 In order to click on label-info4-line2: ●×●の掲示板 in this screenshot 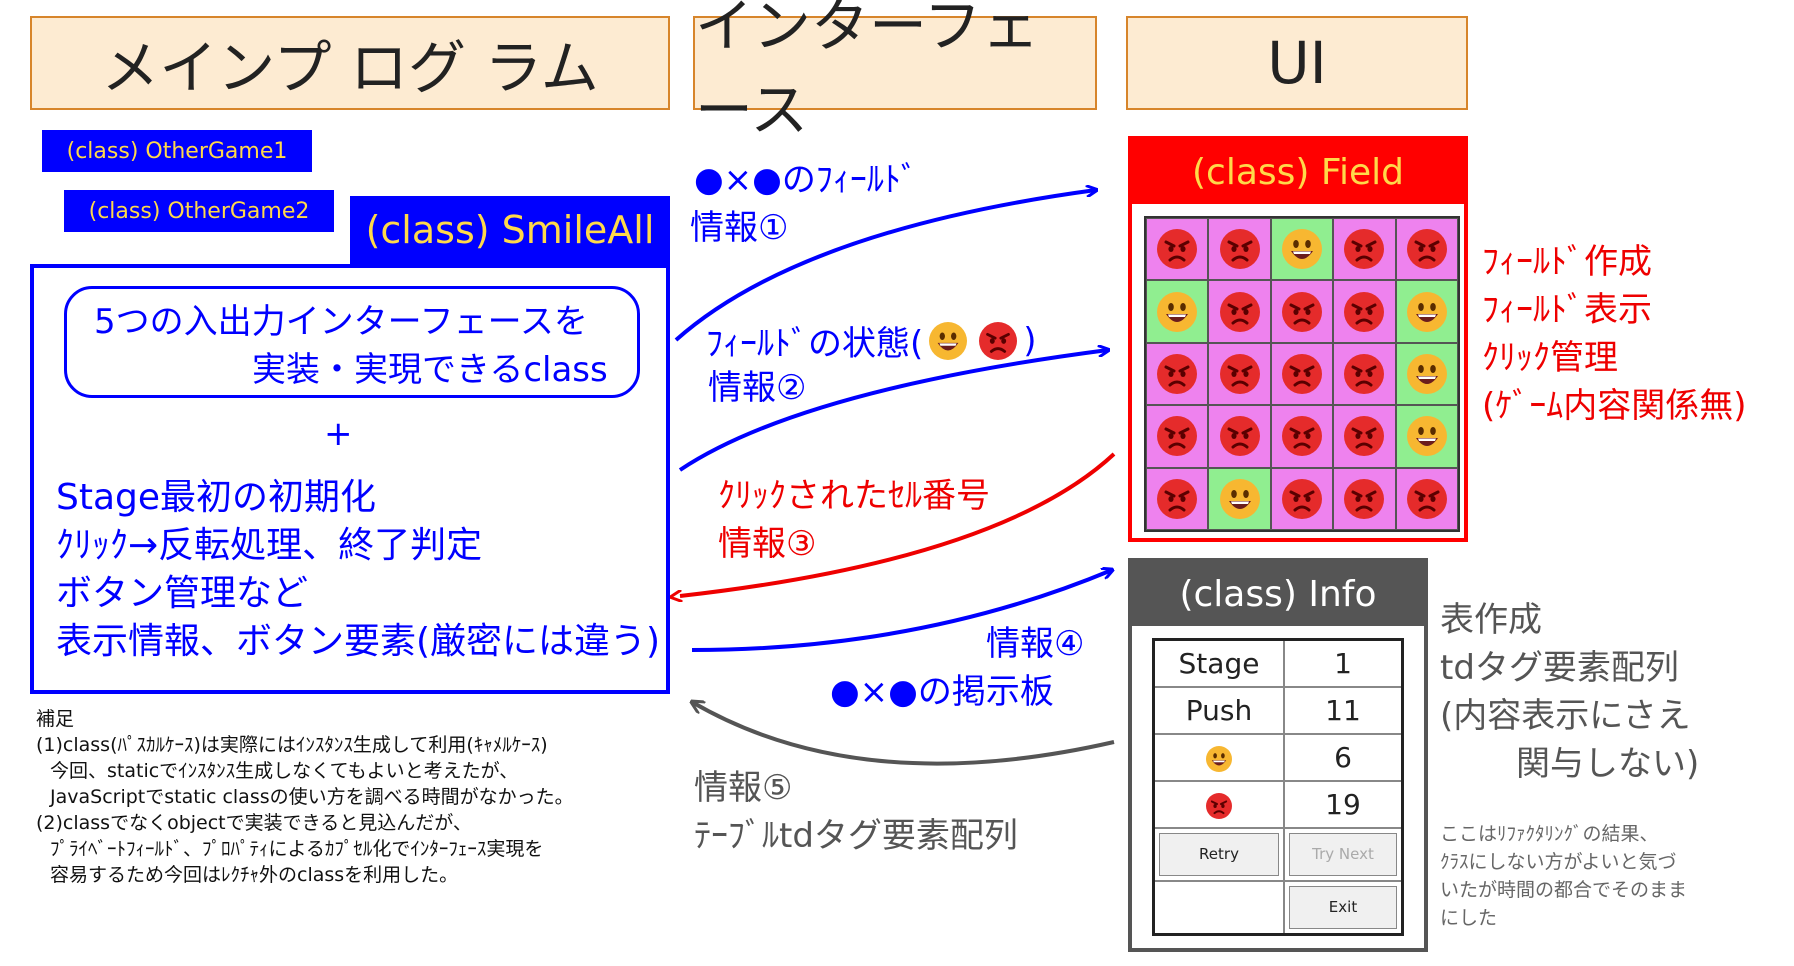, I will do `click(942, 692)`.